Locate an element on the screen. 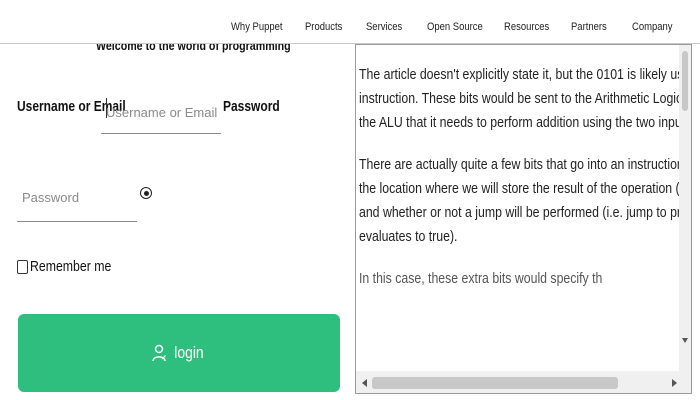 This screenshot has width=700, height=400. user-icon is located at coordinates (159, 353).